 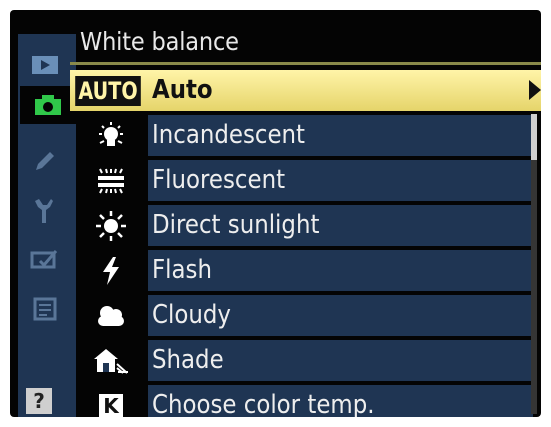 What do you see at coordinates (191, 315) in the screenshot?
I see `menu-item-label: Cloudy` at bounding box center [191, 315].